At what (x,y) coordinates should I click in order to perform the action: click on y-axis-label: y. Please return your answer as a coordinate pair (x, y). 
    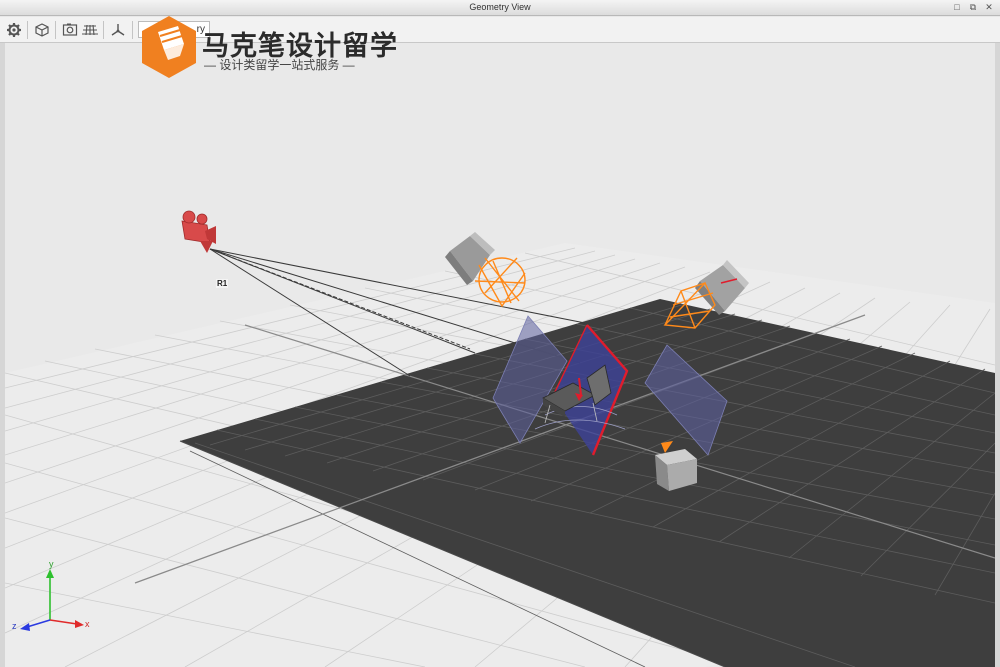
    Looking at the image, I should click on (51, 564).